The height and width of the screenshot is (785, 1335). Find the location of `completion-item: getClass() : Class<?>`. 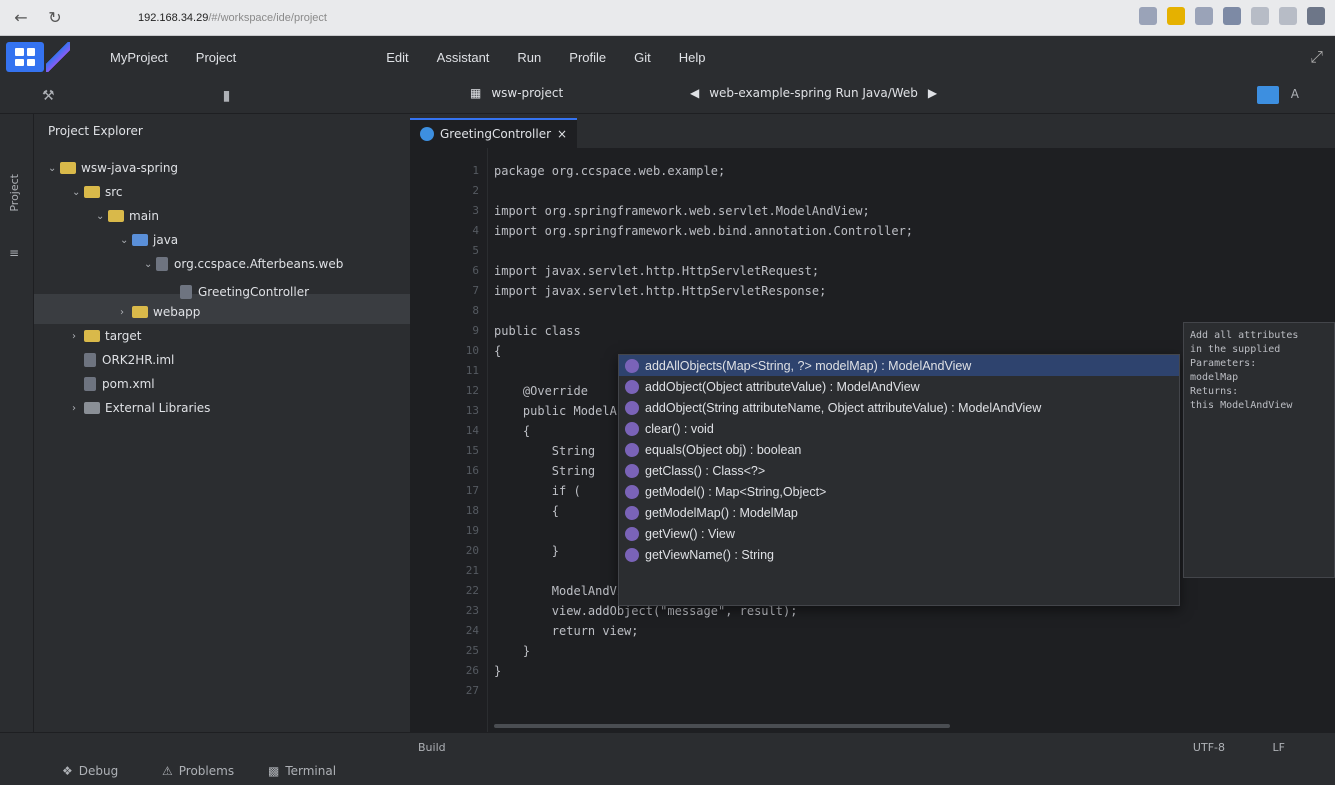

completion-item: getClass() : Class<?> is located at coordinates (899, 470).